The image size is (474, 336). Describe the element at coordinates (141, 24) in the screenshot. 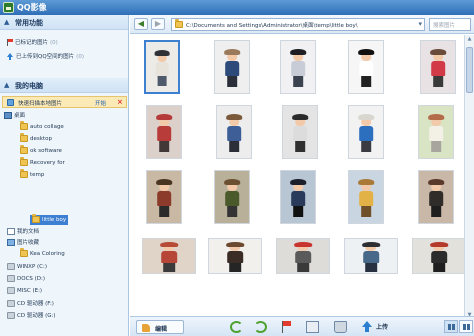

I see `back-button: ◀` at that location.